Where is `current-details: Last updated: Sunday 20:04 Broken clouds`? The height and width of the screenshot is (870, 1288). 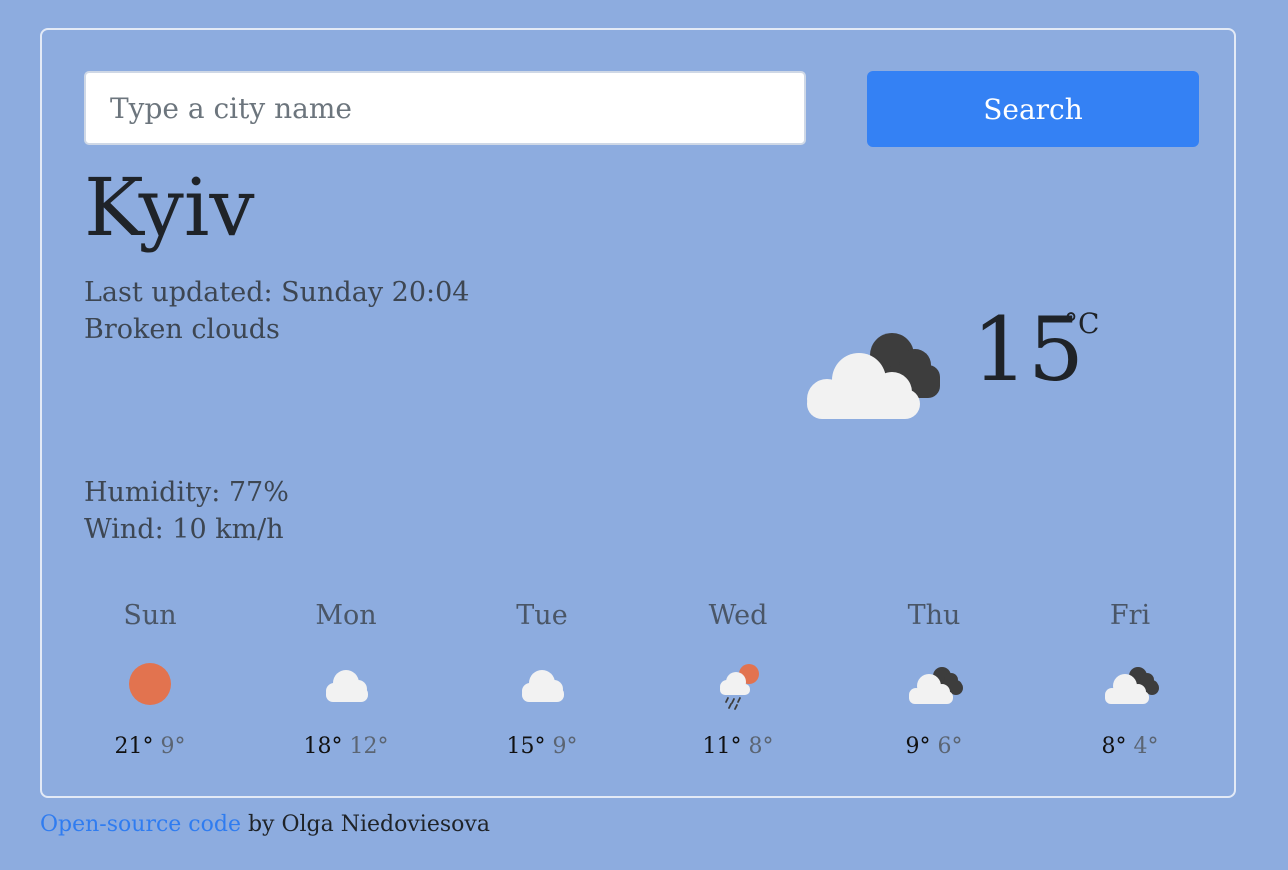
current-details: Last updated: Sunday 20:04 Broken clouds is located at coordinates (276, 311).